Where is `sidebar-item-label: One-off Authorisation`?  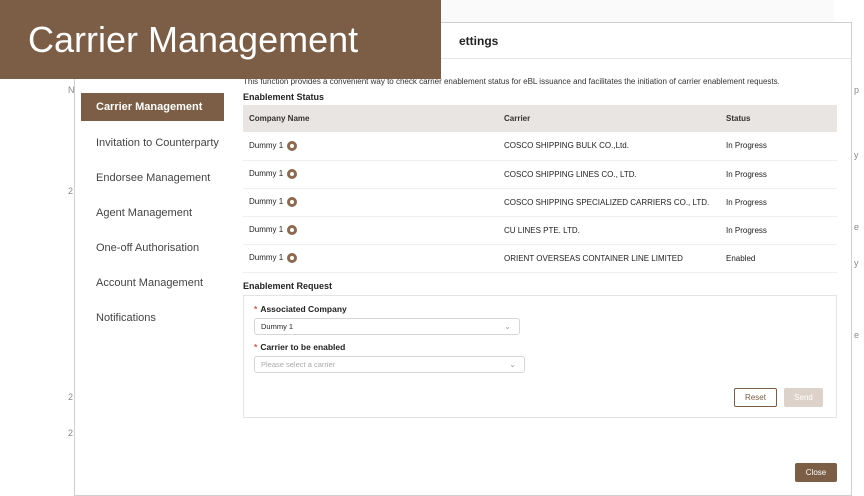 sidebar-item-label: One-off Authorisation is located at coordinates (148, 247).